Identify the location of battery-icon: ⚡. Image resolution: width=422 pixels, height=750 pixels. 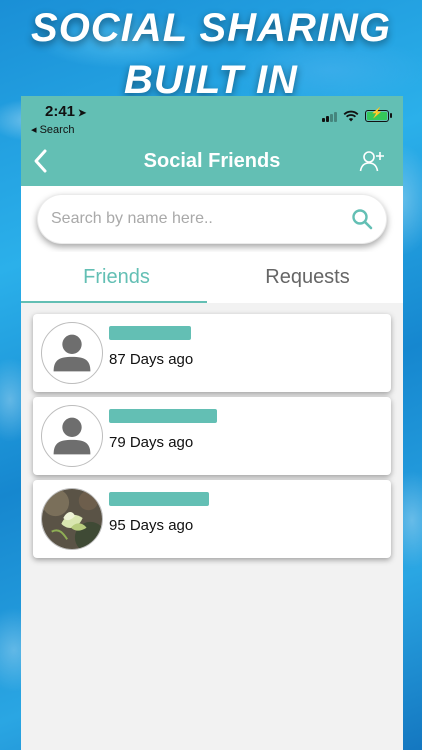
(378, 115).